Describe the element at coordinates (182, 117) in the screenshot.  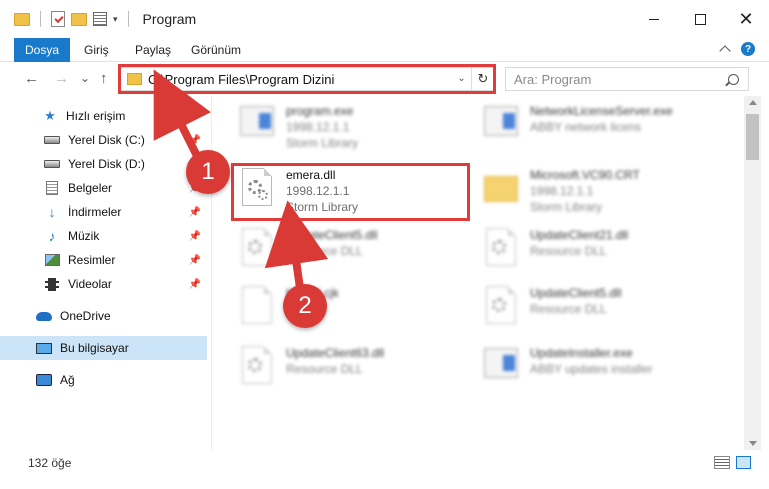
I see `arrow-to-address` at that location.